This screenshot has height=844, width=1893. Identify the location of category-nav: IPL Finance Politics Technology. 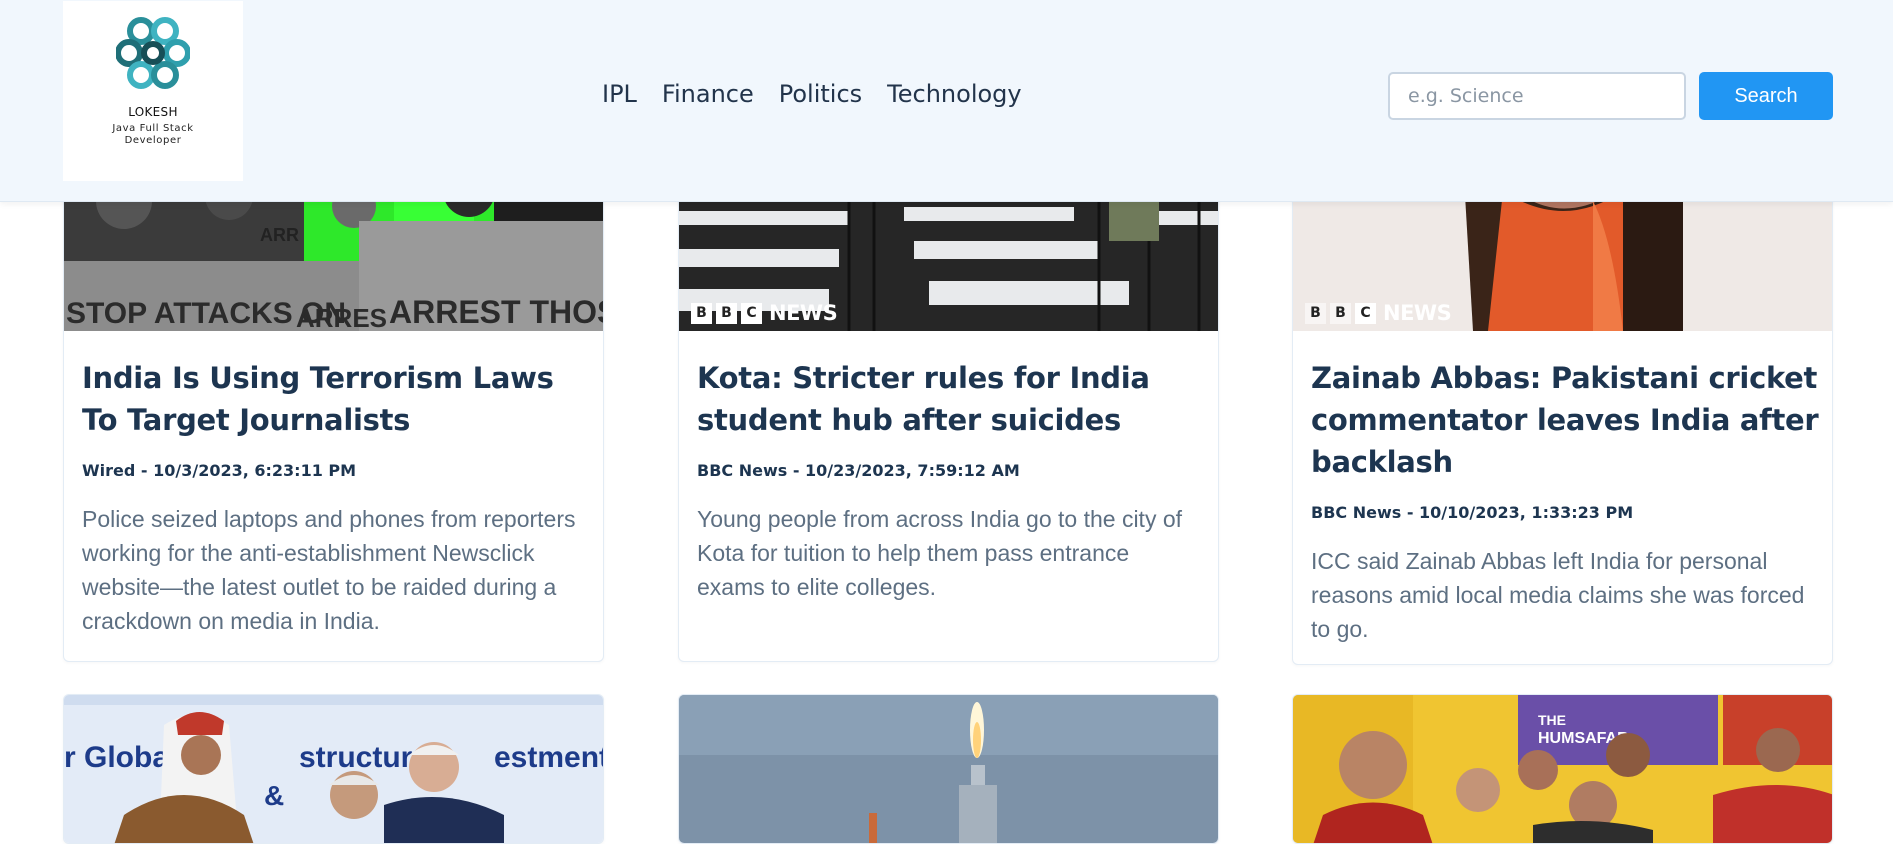
(812, 94).